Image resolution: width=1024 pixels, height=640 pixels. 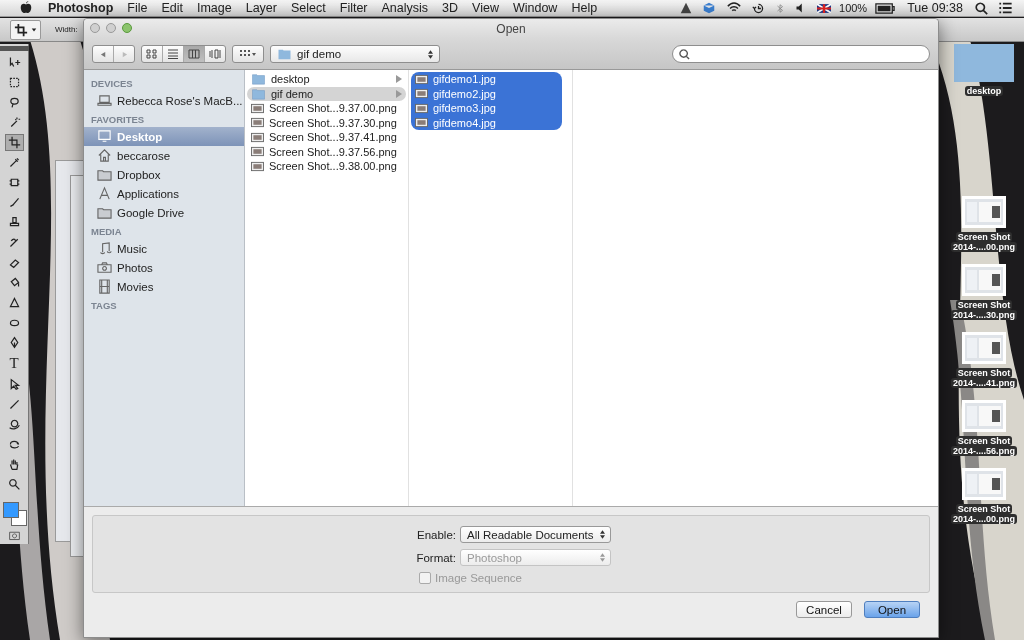 What do you see at coordinates (104, 248) in the screenshot?
I see `music-note-icon` at bounding box center [104, 248].